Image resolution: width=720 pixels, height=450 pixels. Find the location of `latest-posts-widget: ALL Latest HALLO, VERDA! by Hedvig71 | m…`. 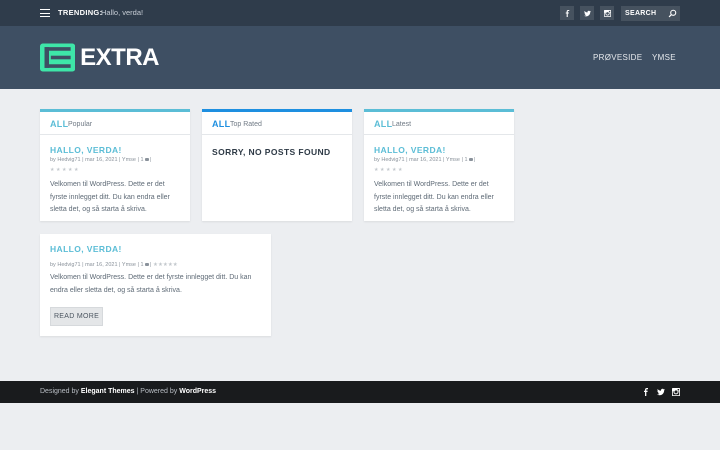

latest-posts-widget: ALL Latest HALLO, VERDA! by Hedvig71 | m… is located at coordinates (439, 165).